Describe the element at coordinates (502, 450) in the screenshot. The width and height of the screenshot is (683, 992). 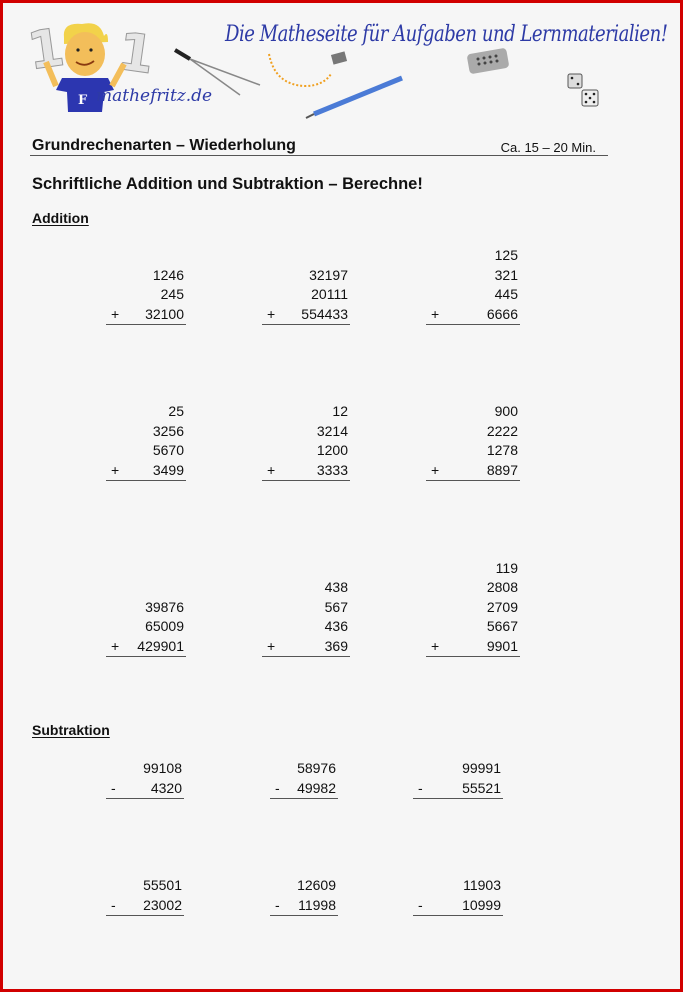
I see `operand: 1278` at that location.